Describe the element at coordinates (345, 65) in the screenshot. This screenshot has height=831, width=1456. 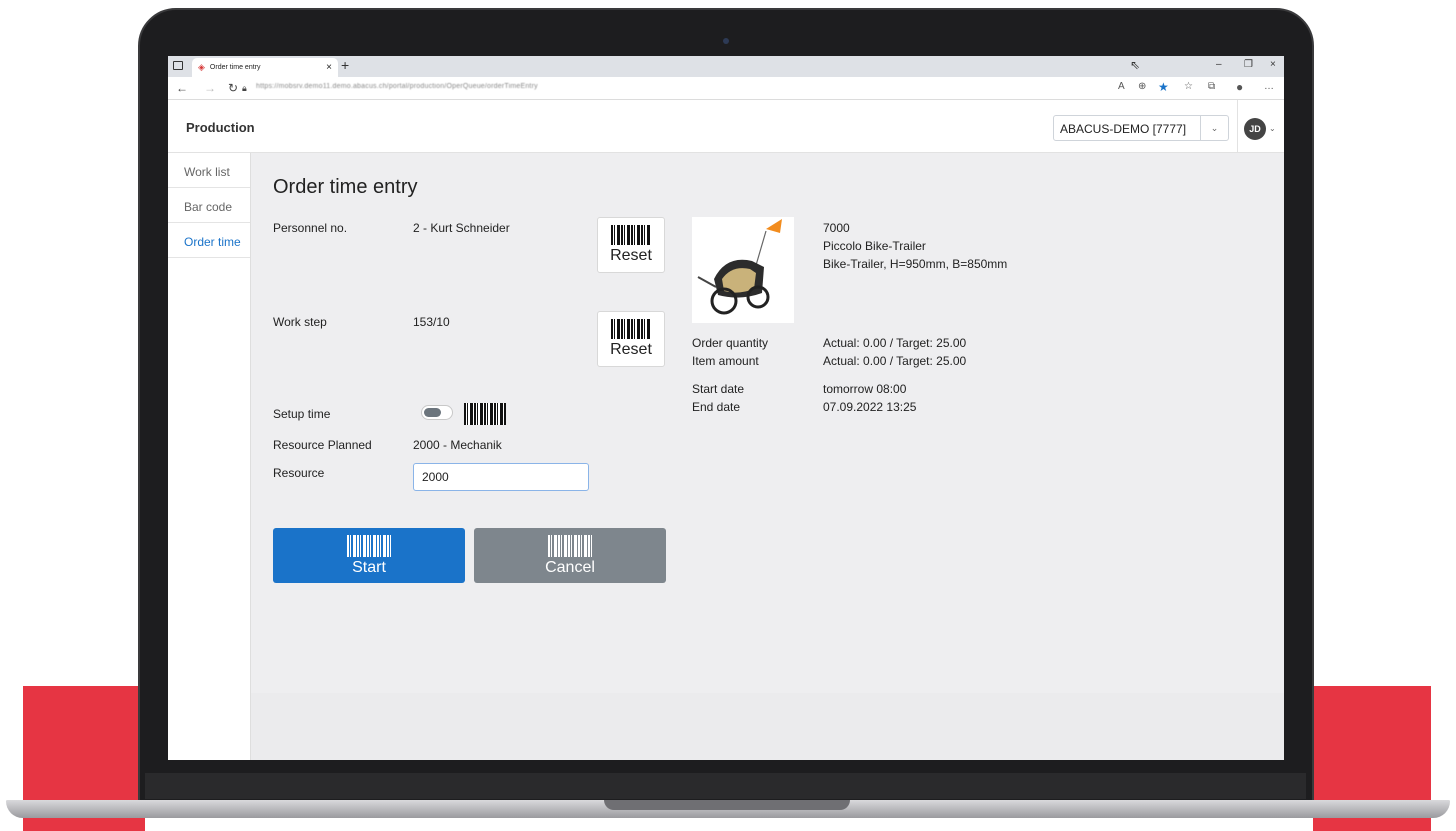
I see `new-tab-icon: +` at that location.